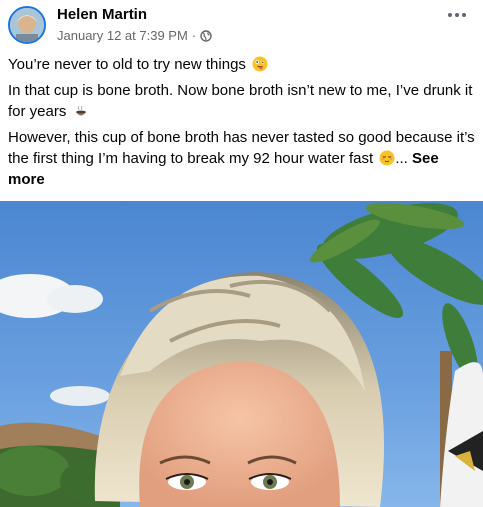 The image size is (483, 507). What do you see at coordinates (102, 14) in the screenshot?
I see `author-name: Helen Martin` at bounding box center [102, 14].